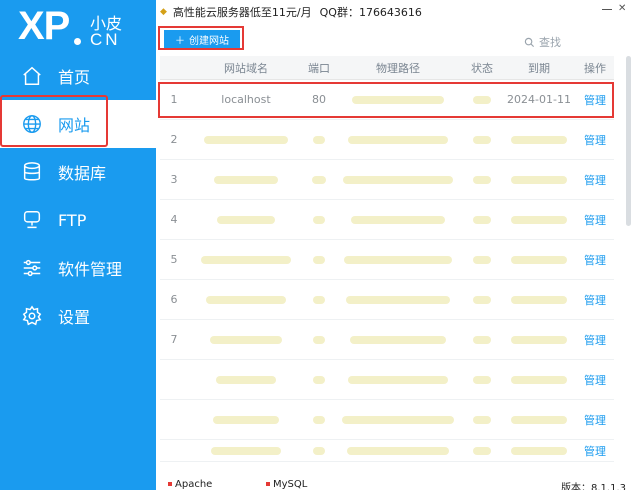 The height and width of the screenshot is (490, 632). I want to click on table-scrollbar, so click(628, 141).